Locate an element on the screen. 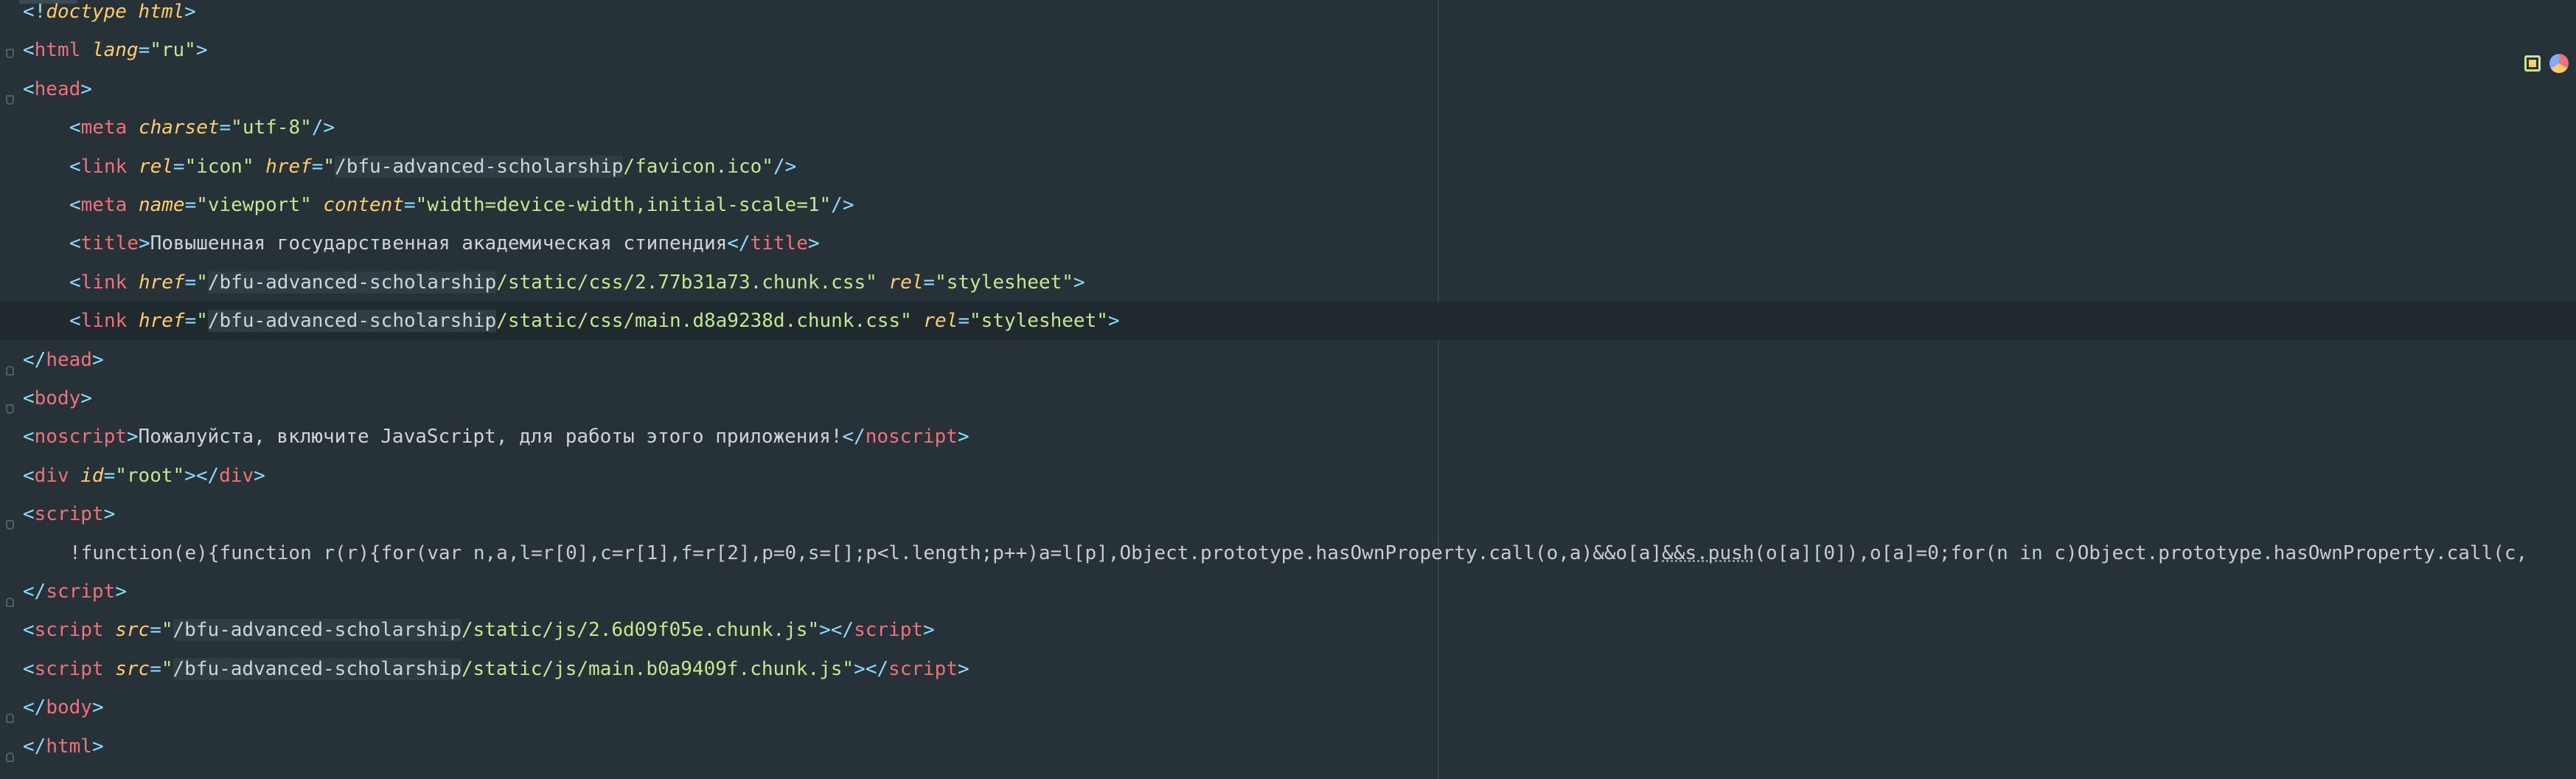 The image size is (2576, 779). code-line-text: <html lang="ru"> is located at coordinates (116, 50).